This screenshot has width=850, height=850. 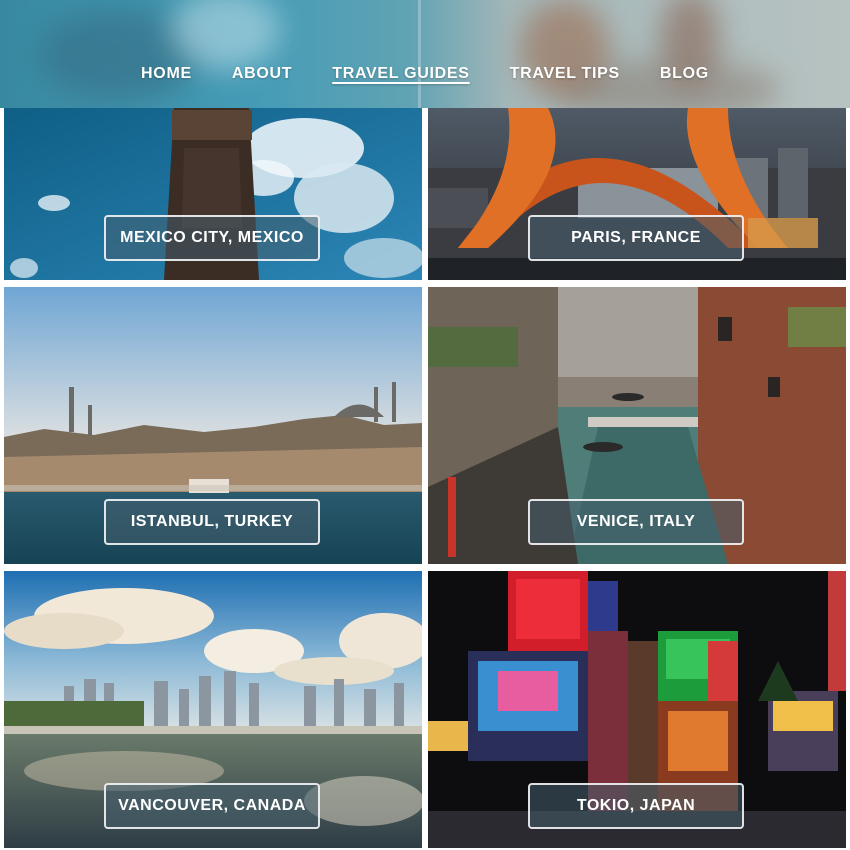 What do you see at coordinates (565, 74) in the screenshot?
I see `nav-travel-tips: TRAVEL TIPS` at bounding box center [565, 74].